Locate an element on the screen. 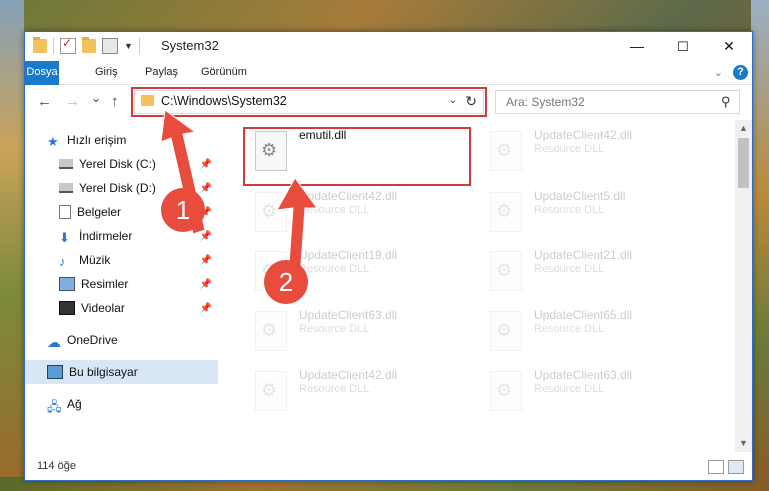 The width and height of the screenshot is (769, 491). status-bar: 114 öğe is located at coordinates (388, 466).